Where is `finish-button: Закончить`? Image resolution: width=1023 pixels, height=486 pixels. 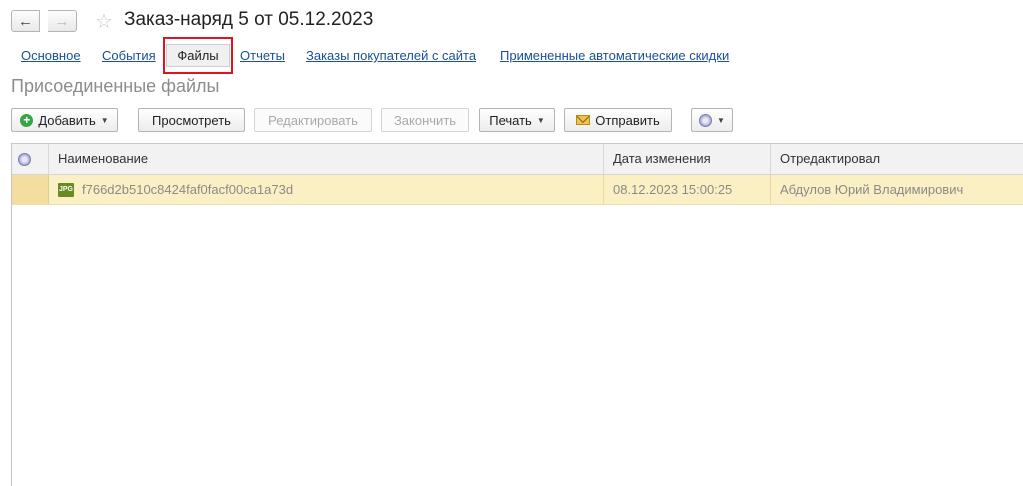 finish-button: Закончить is located at coordinates (425, 120).